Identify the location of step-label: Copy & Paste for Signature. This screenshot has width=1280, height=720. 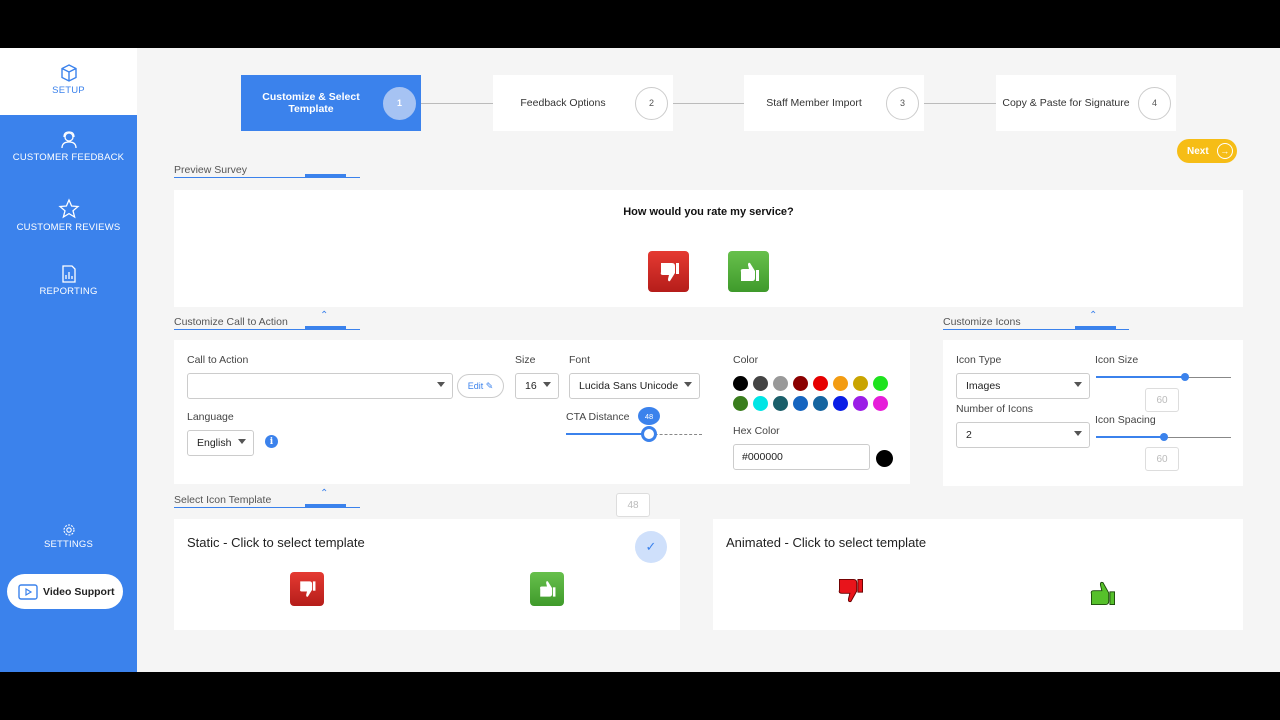
(1066, 103).